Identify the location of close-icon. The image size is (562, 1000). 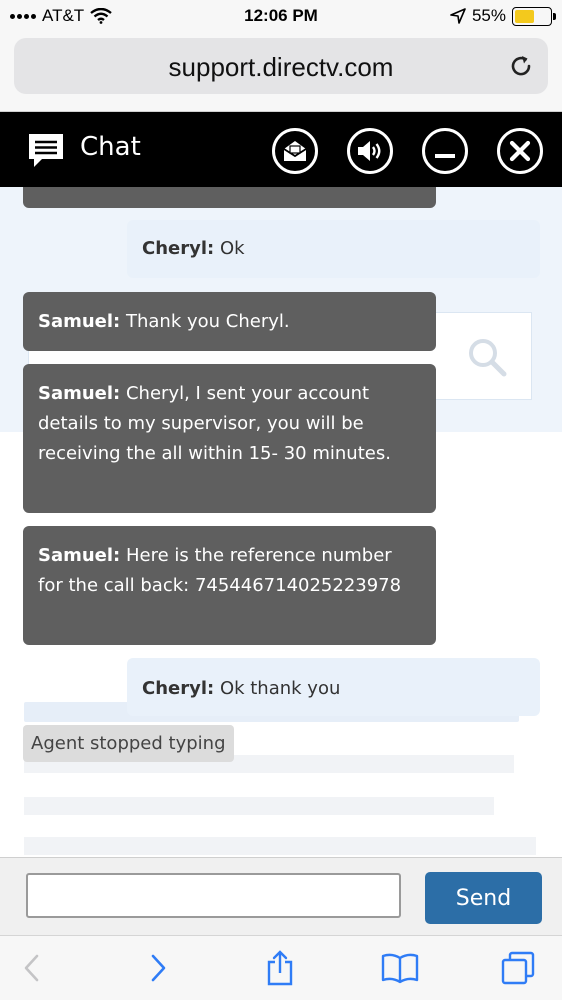
(520, 151).